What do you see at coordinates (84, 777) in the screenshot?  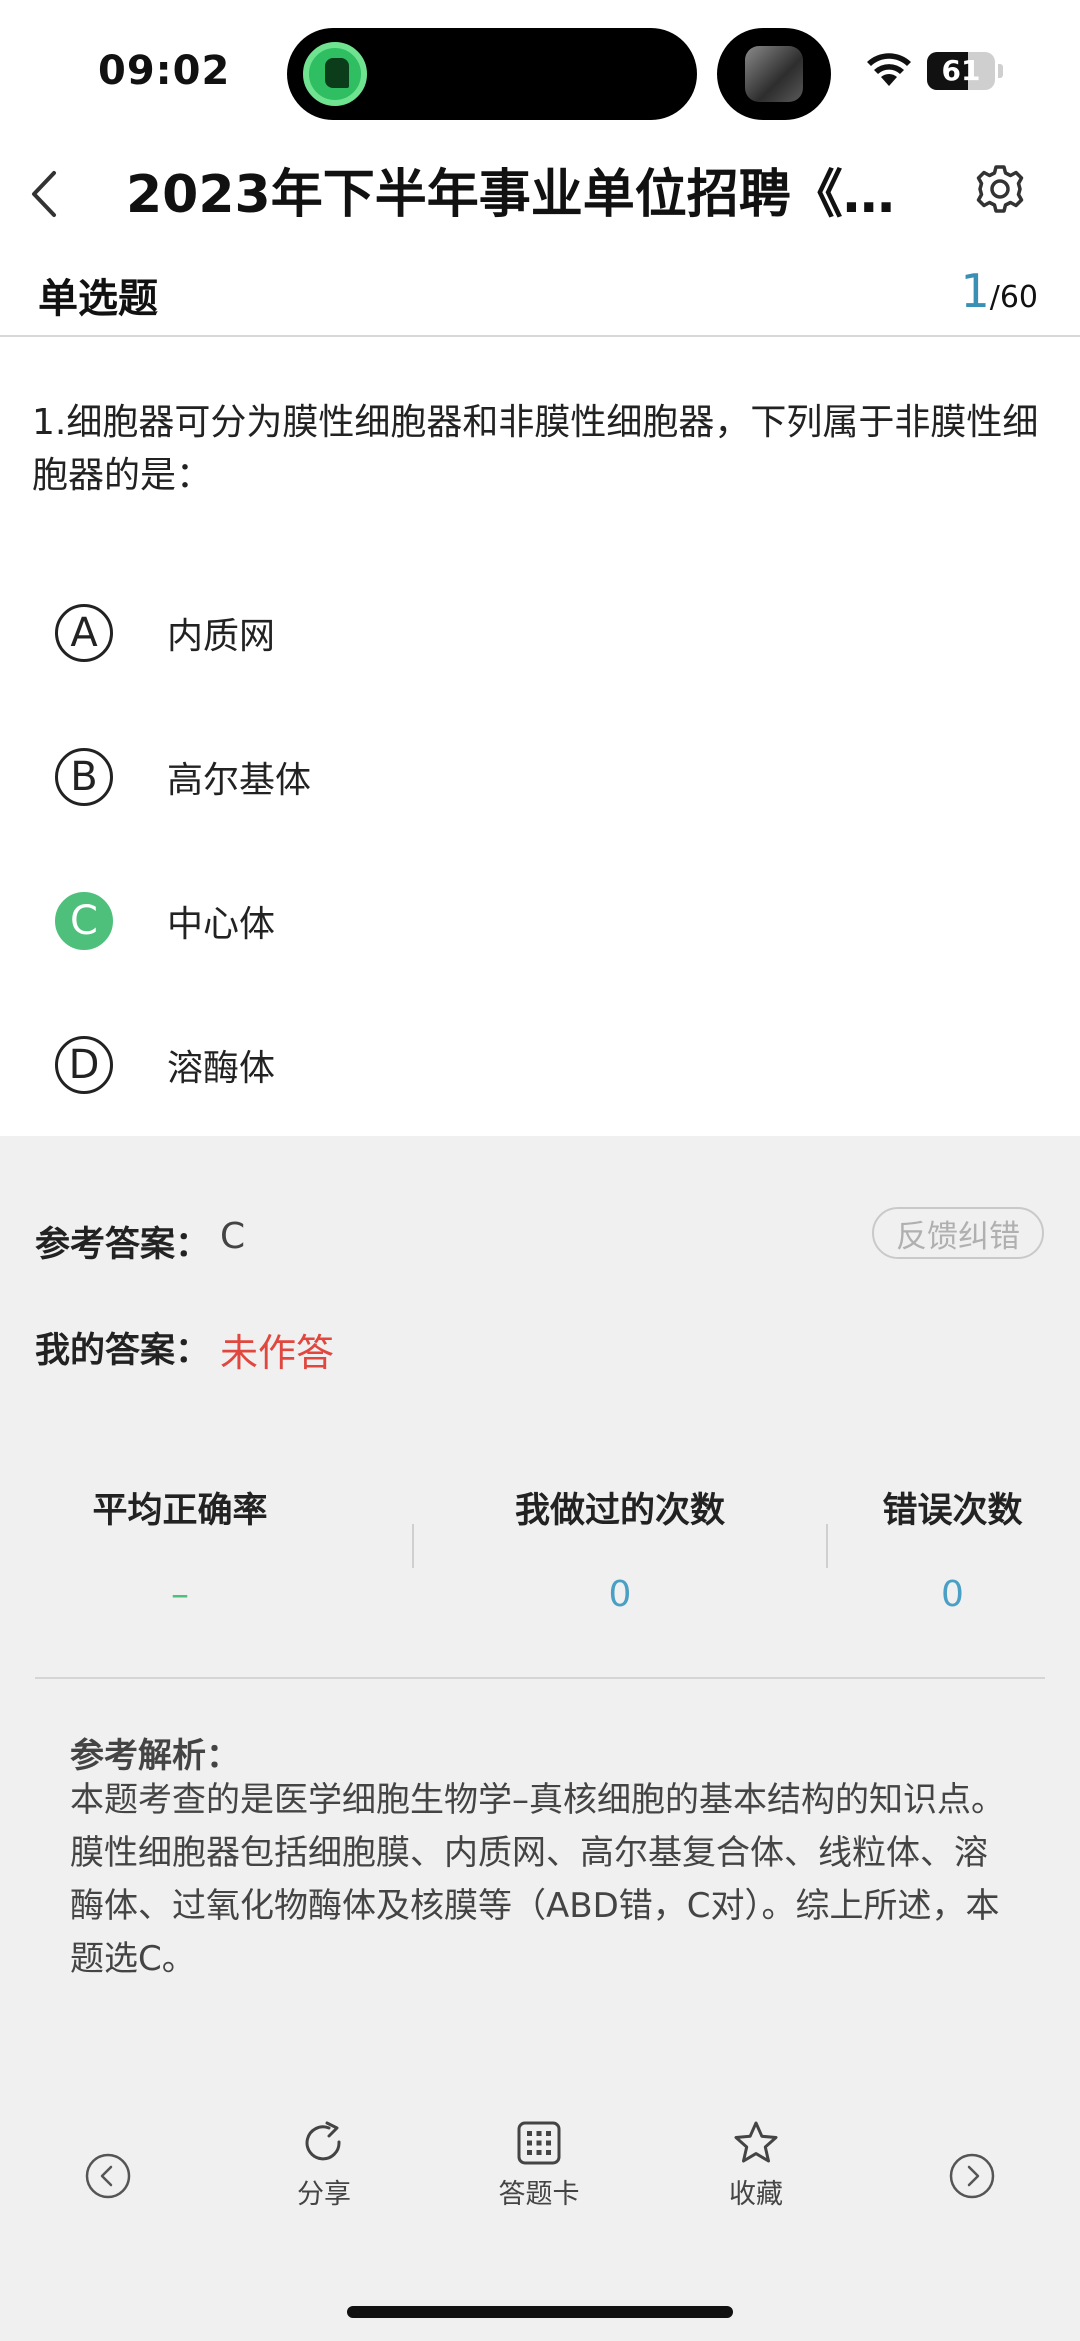 I see `option-letter: B` at bounding box center [84, 777].